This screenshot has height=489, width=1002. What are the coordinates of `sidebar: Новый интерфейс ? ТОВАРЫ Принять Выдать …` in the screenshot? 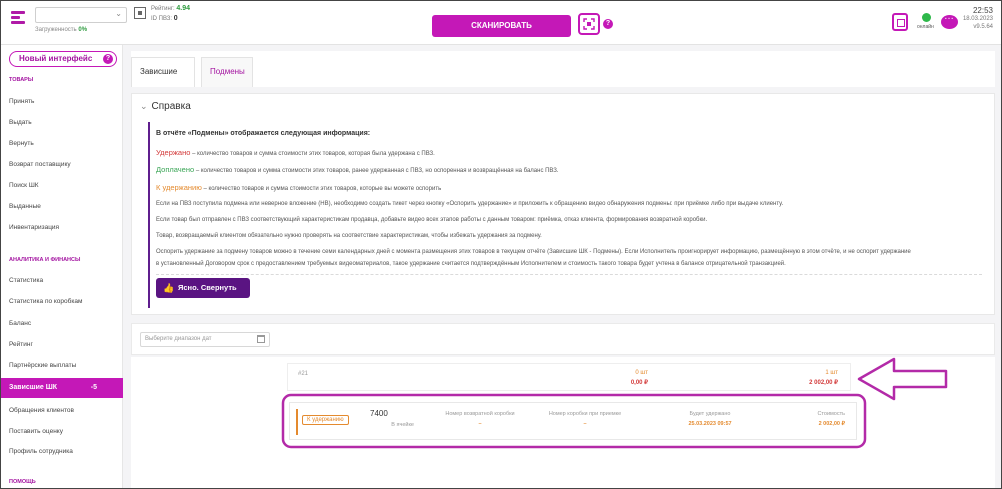 It's located at (62, 266).